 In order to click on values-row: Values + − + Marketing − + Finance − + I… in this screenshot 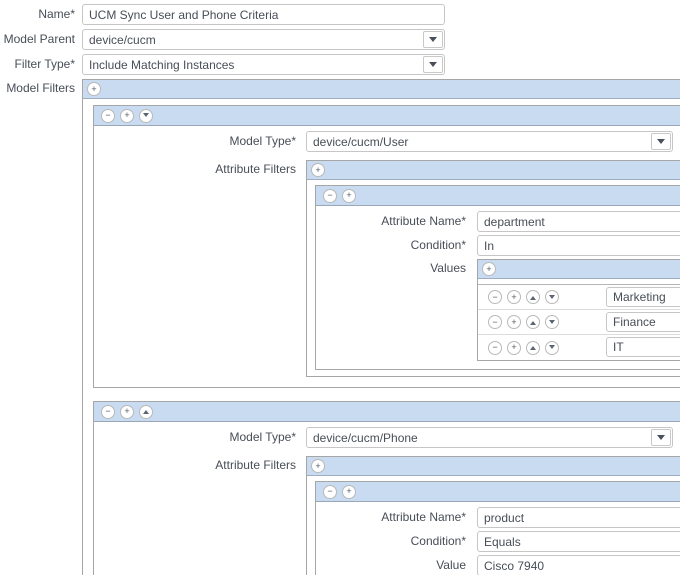, I will do `click(498, 310)`.